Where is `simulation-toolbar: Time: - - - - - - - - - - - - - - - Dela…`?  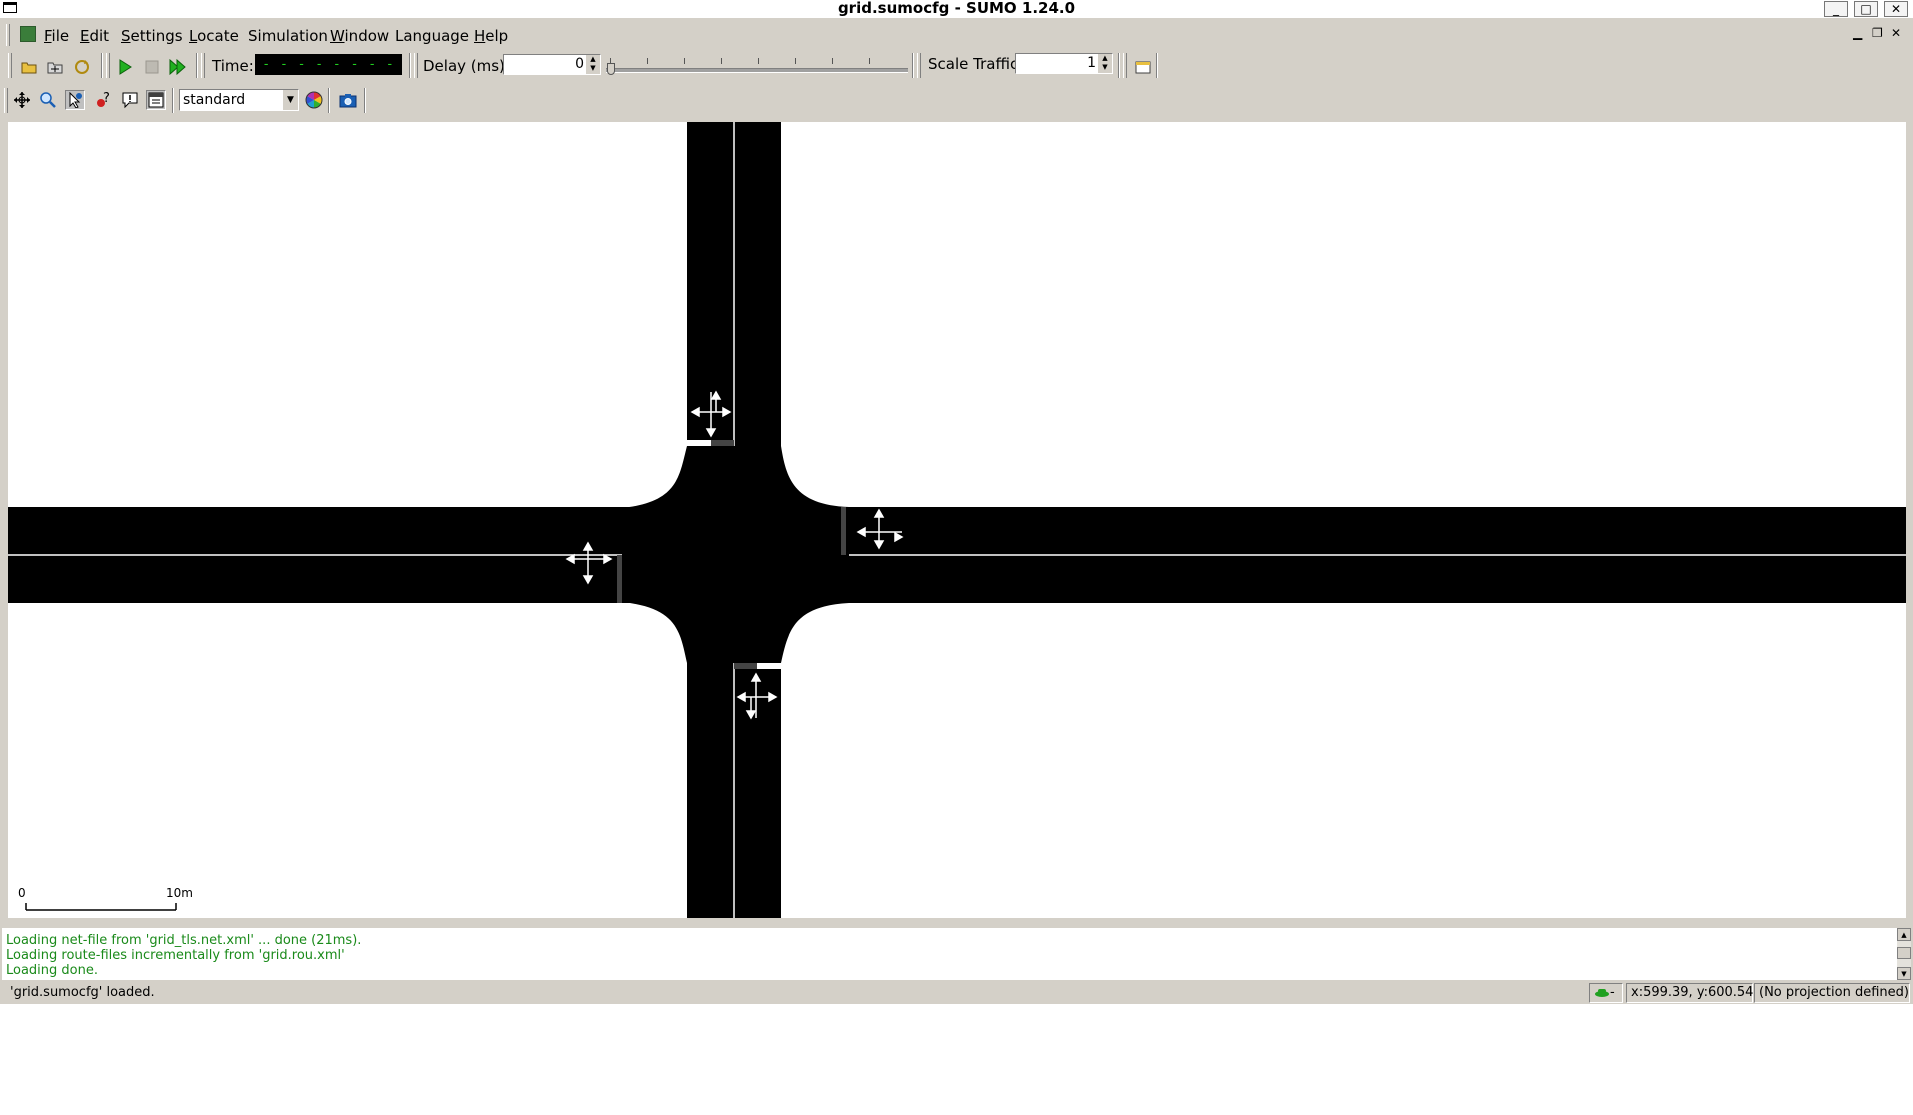
simulation-toolbar: Time: - - - - - - - - - - - - - - - Dela… is located at coordinates (956, 65).